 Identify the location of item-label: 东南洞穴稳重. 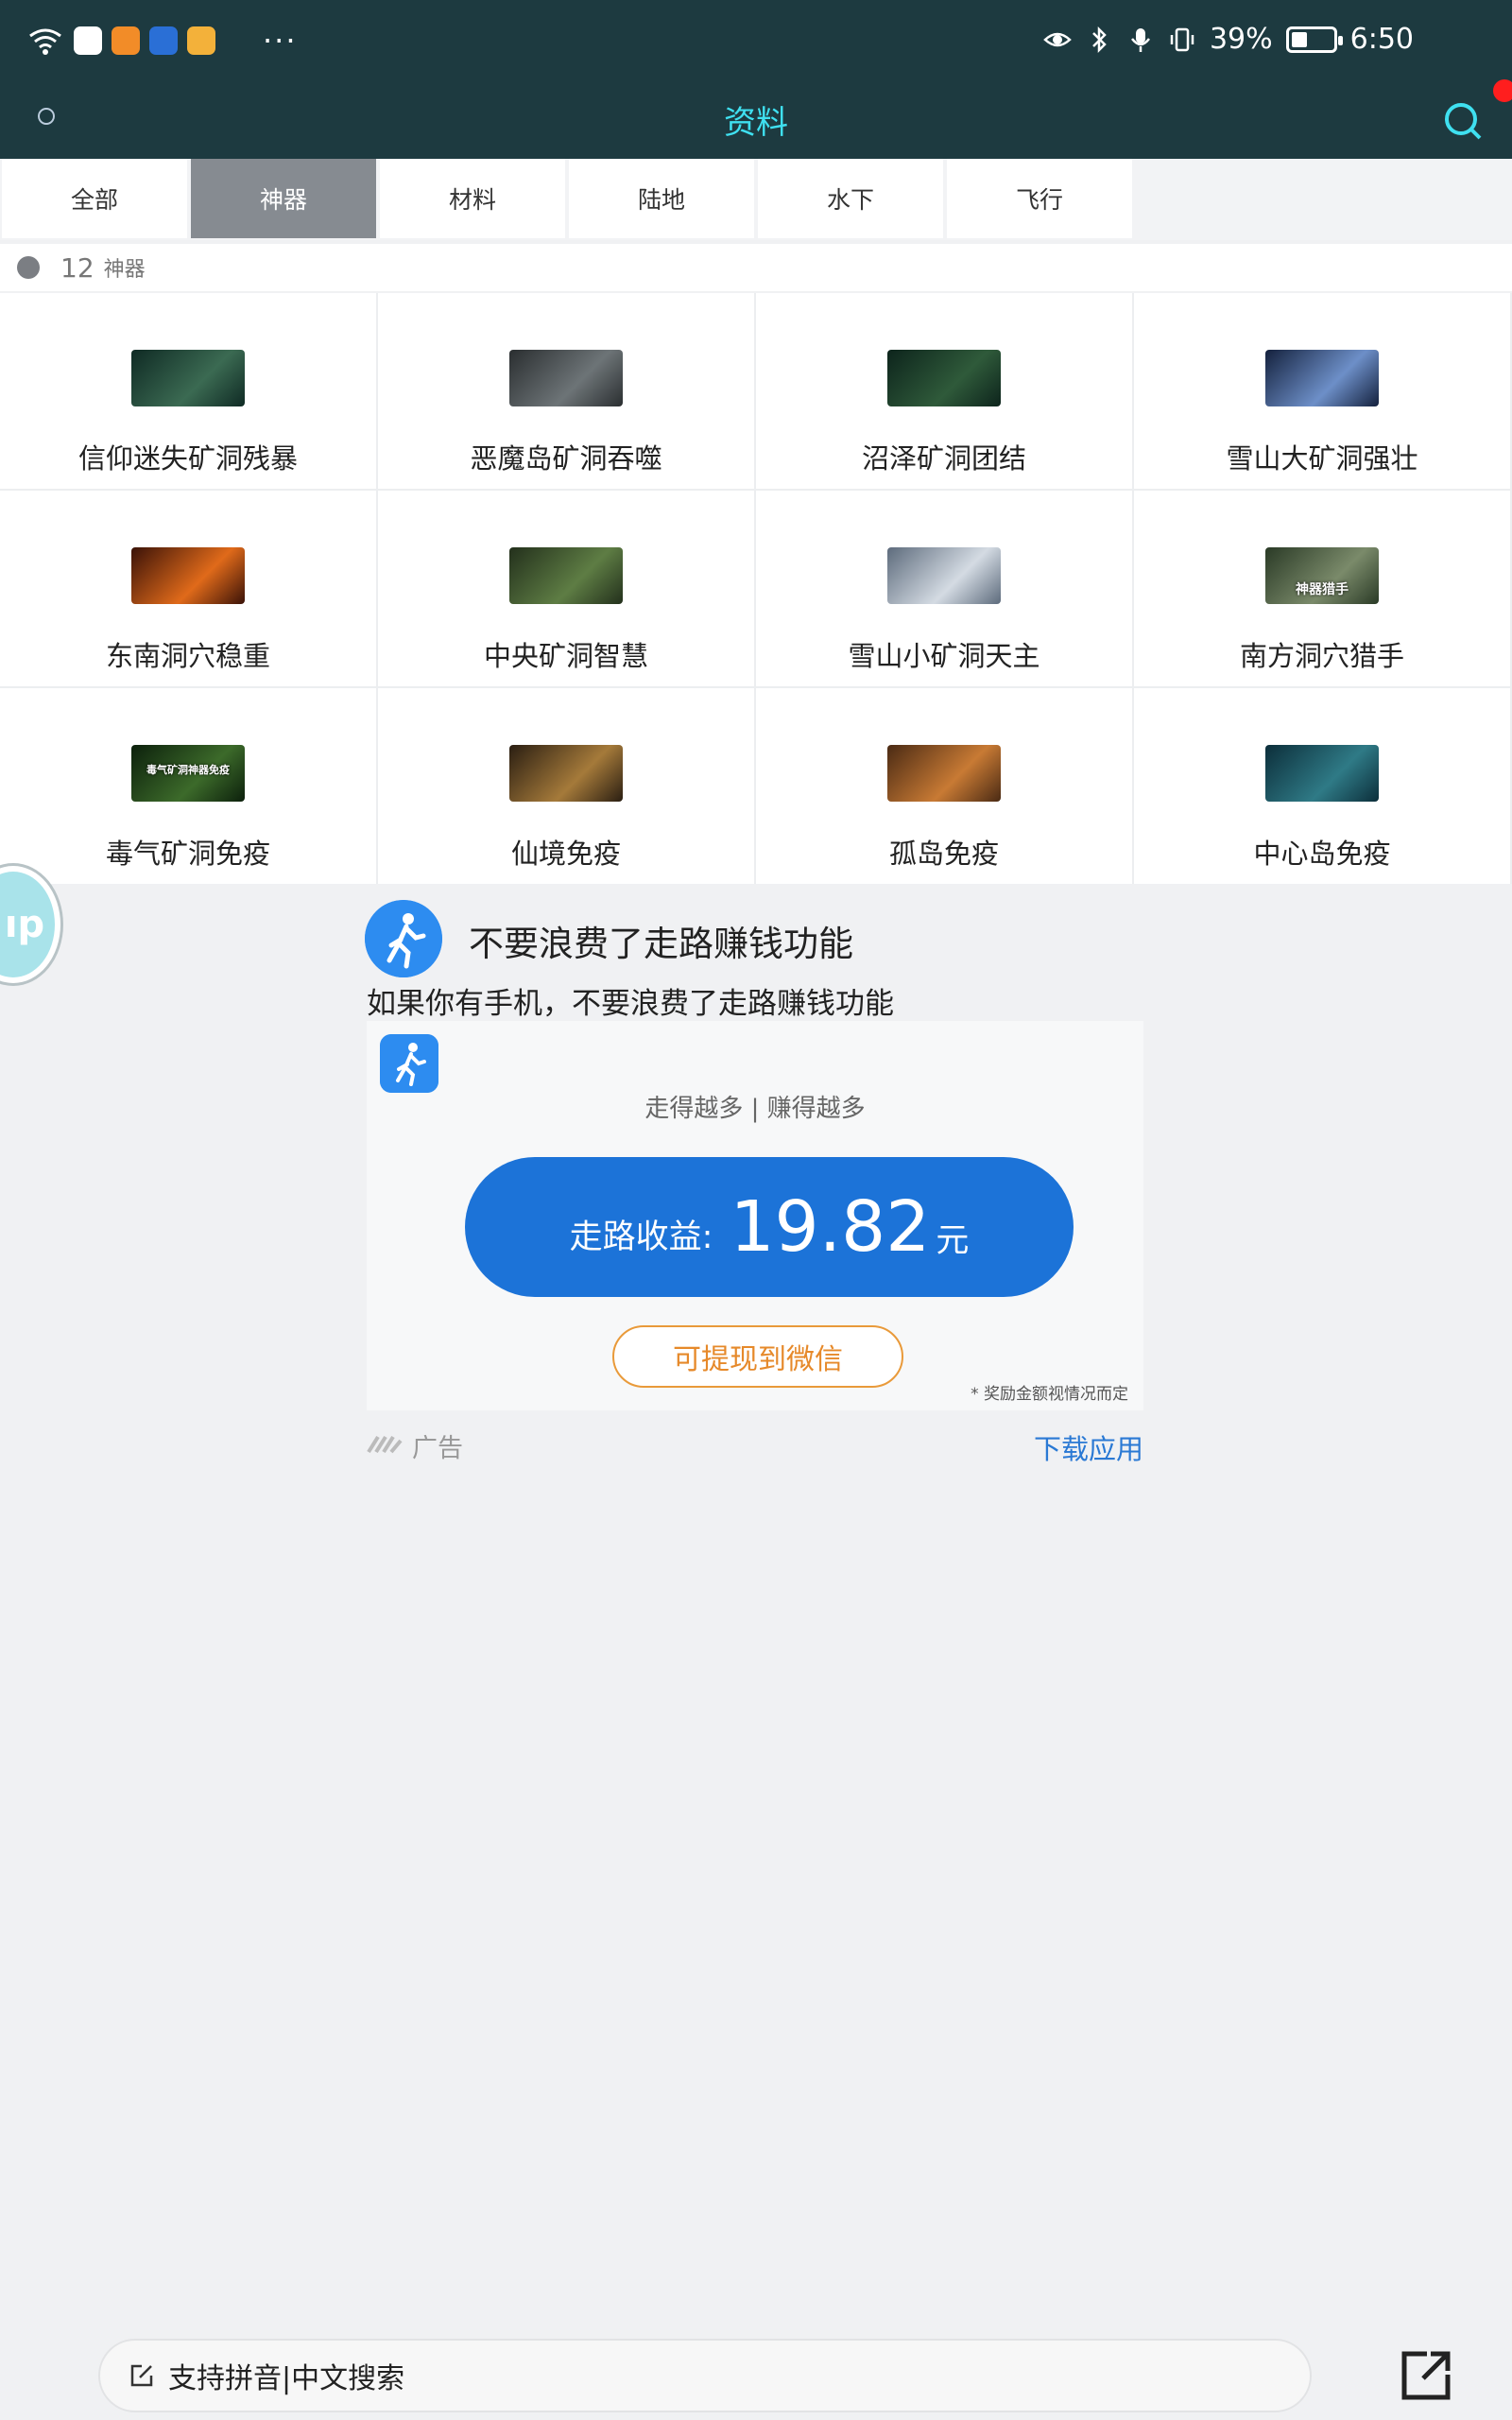
(187, 656).